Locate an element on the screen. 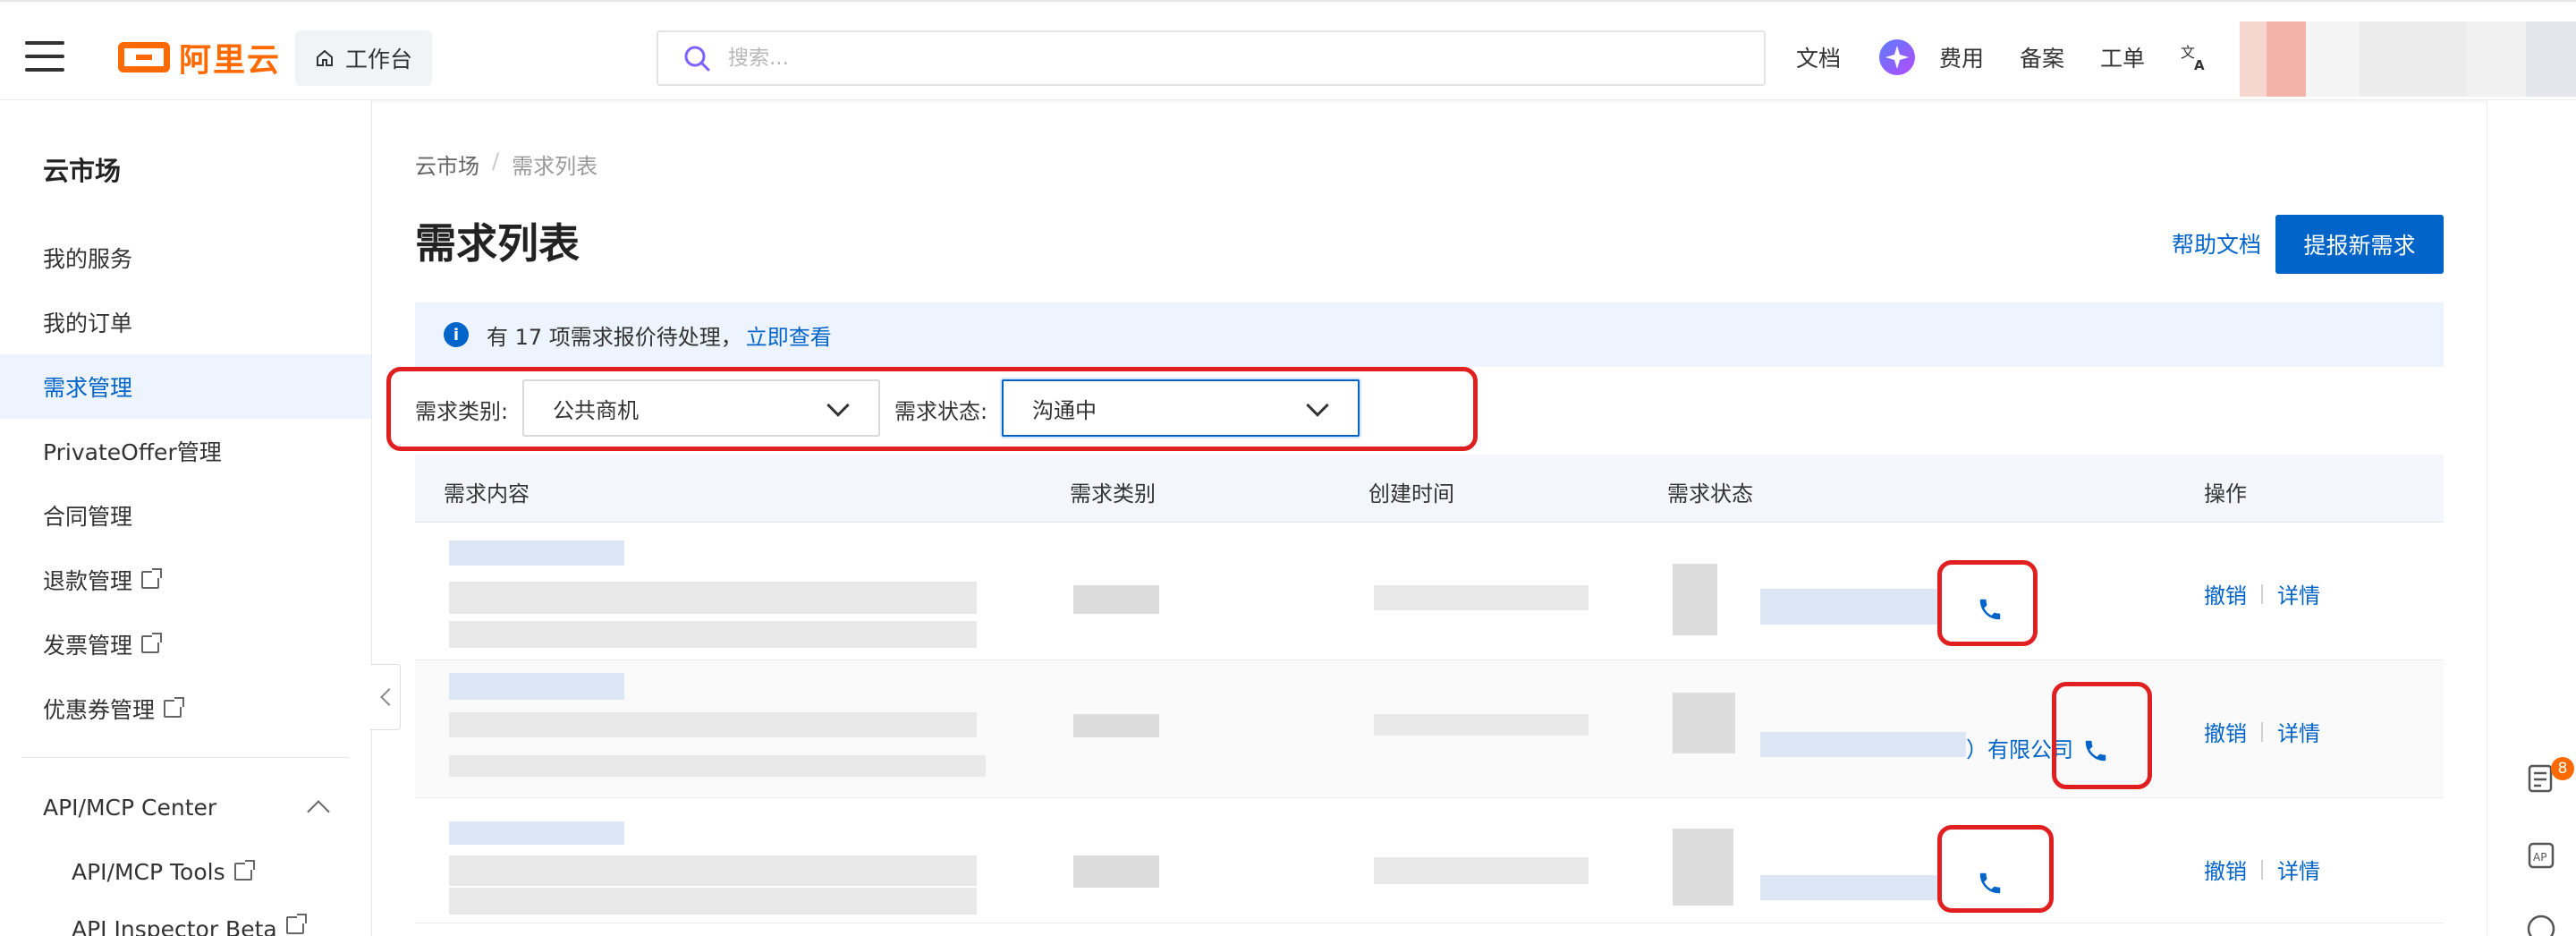 This screenshot has height=936, width=2576. sidebar-group-api-mcp-center: API/MCP Center is located at coordinates (185, 807).